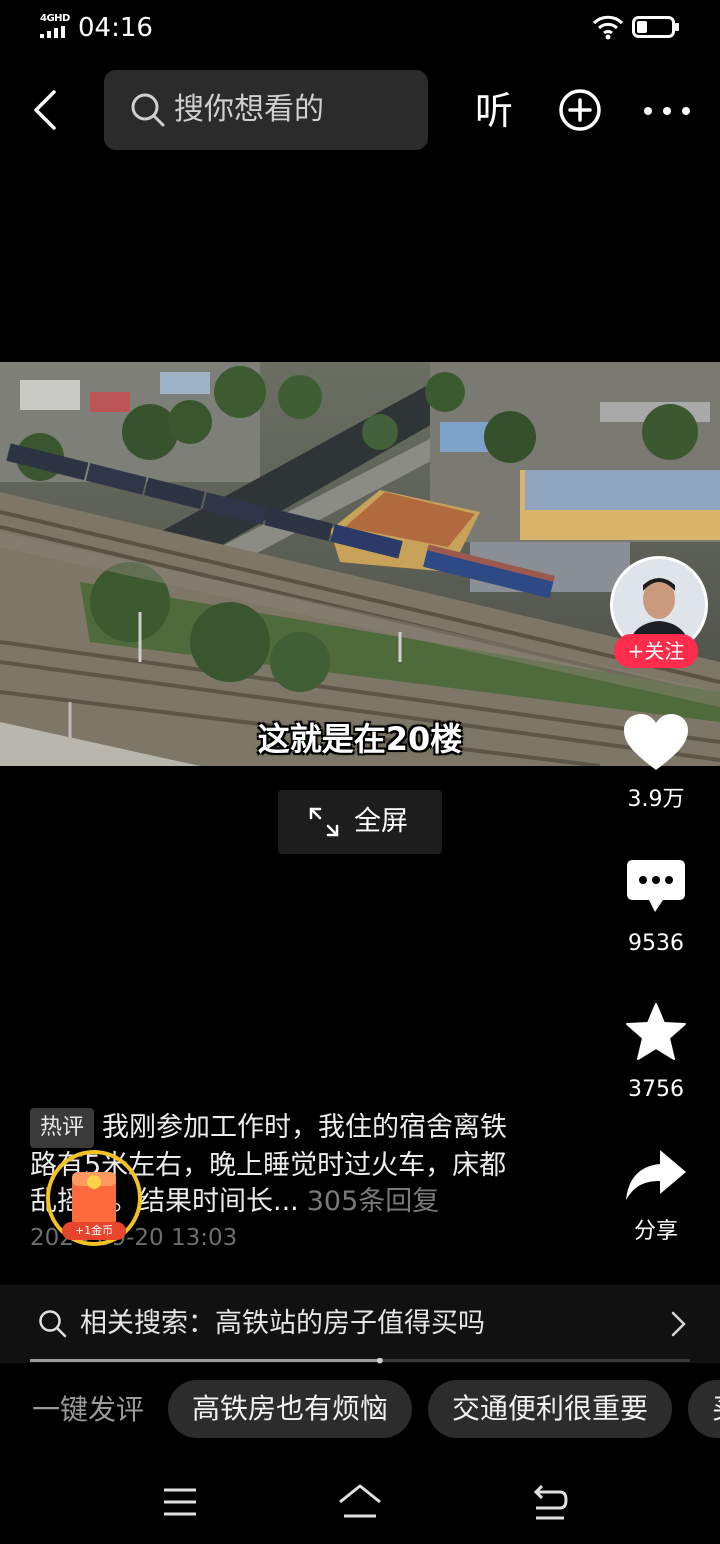  What do you see at coordinates (360, 28) in the screenshot?
I see `status-bar: 4GHD 04:16` at bounding box center [360, 28].